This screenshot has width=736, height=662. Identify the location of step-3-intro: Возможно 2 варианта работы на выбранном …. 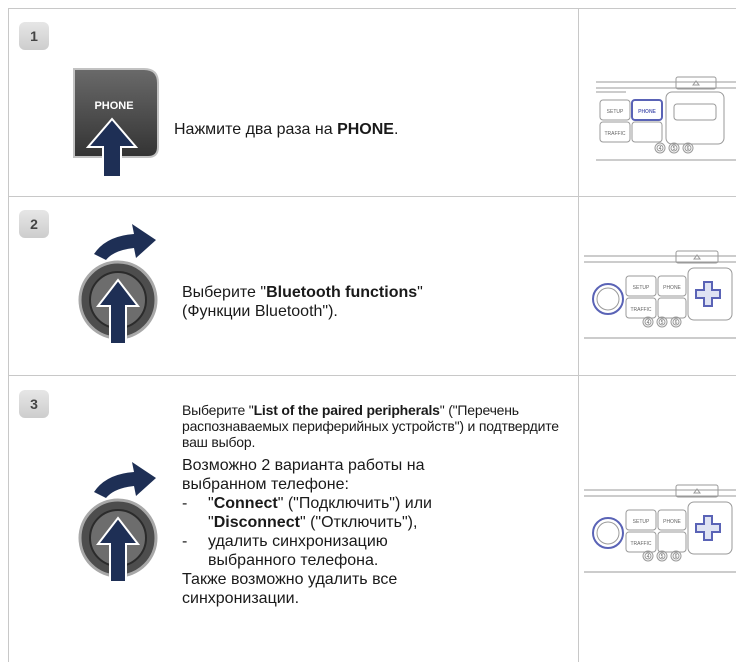
(303, 475).